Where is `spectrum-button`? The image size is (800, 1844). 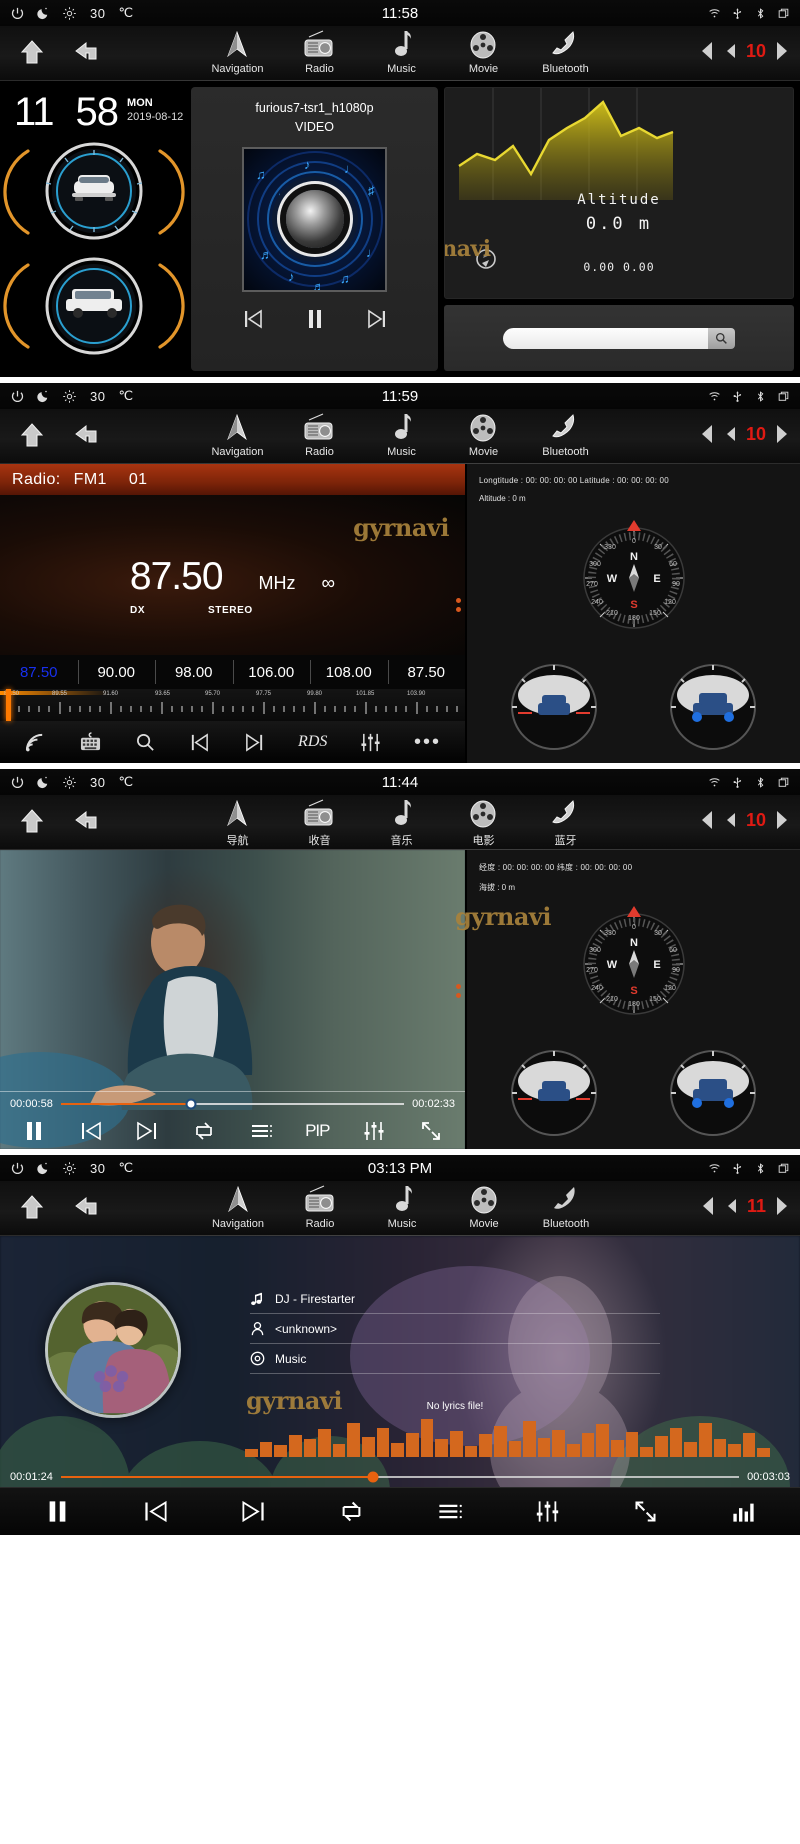 spectrum-button is located at coordinates (743, 1511).